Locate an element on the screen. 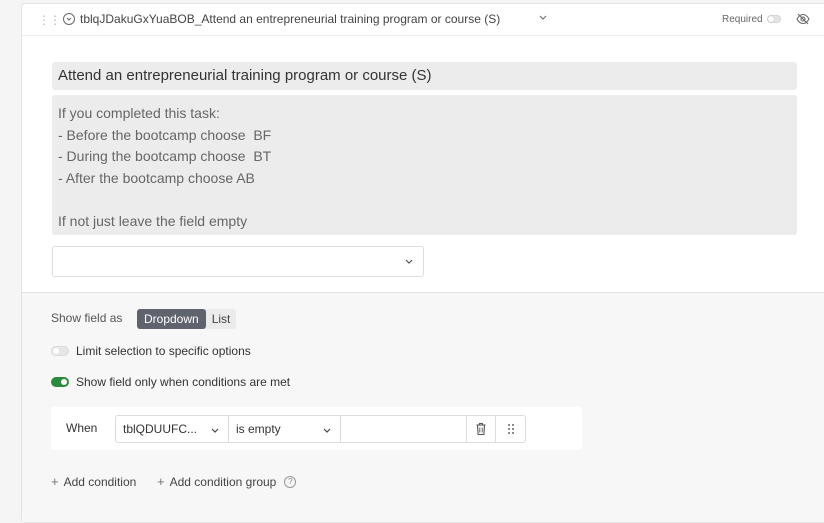  condition-operator-value: is empty is located at coordinates (258, 429).